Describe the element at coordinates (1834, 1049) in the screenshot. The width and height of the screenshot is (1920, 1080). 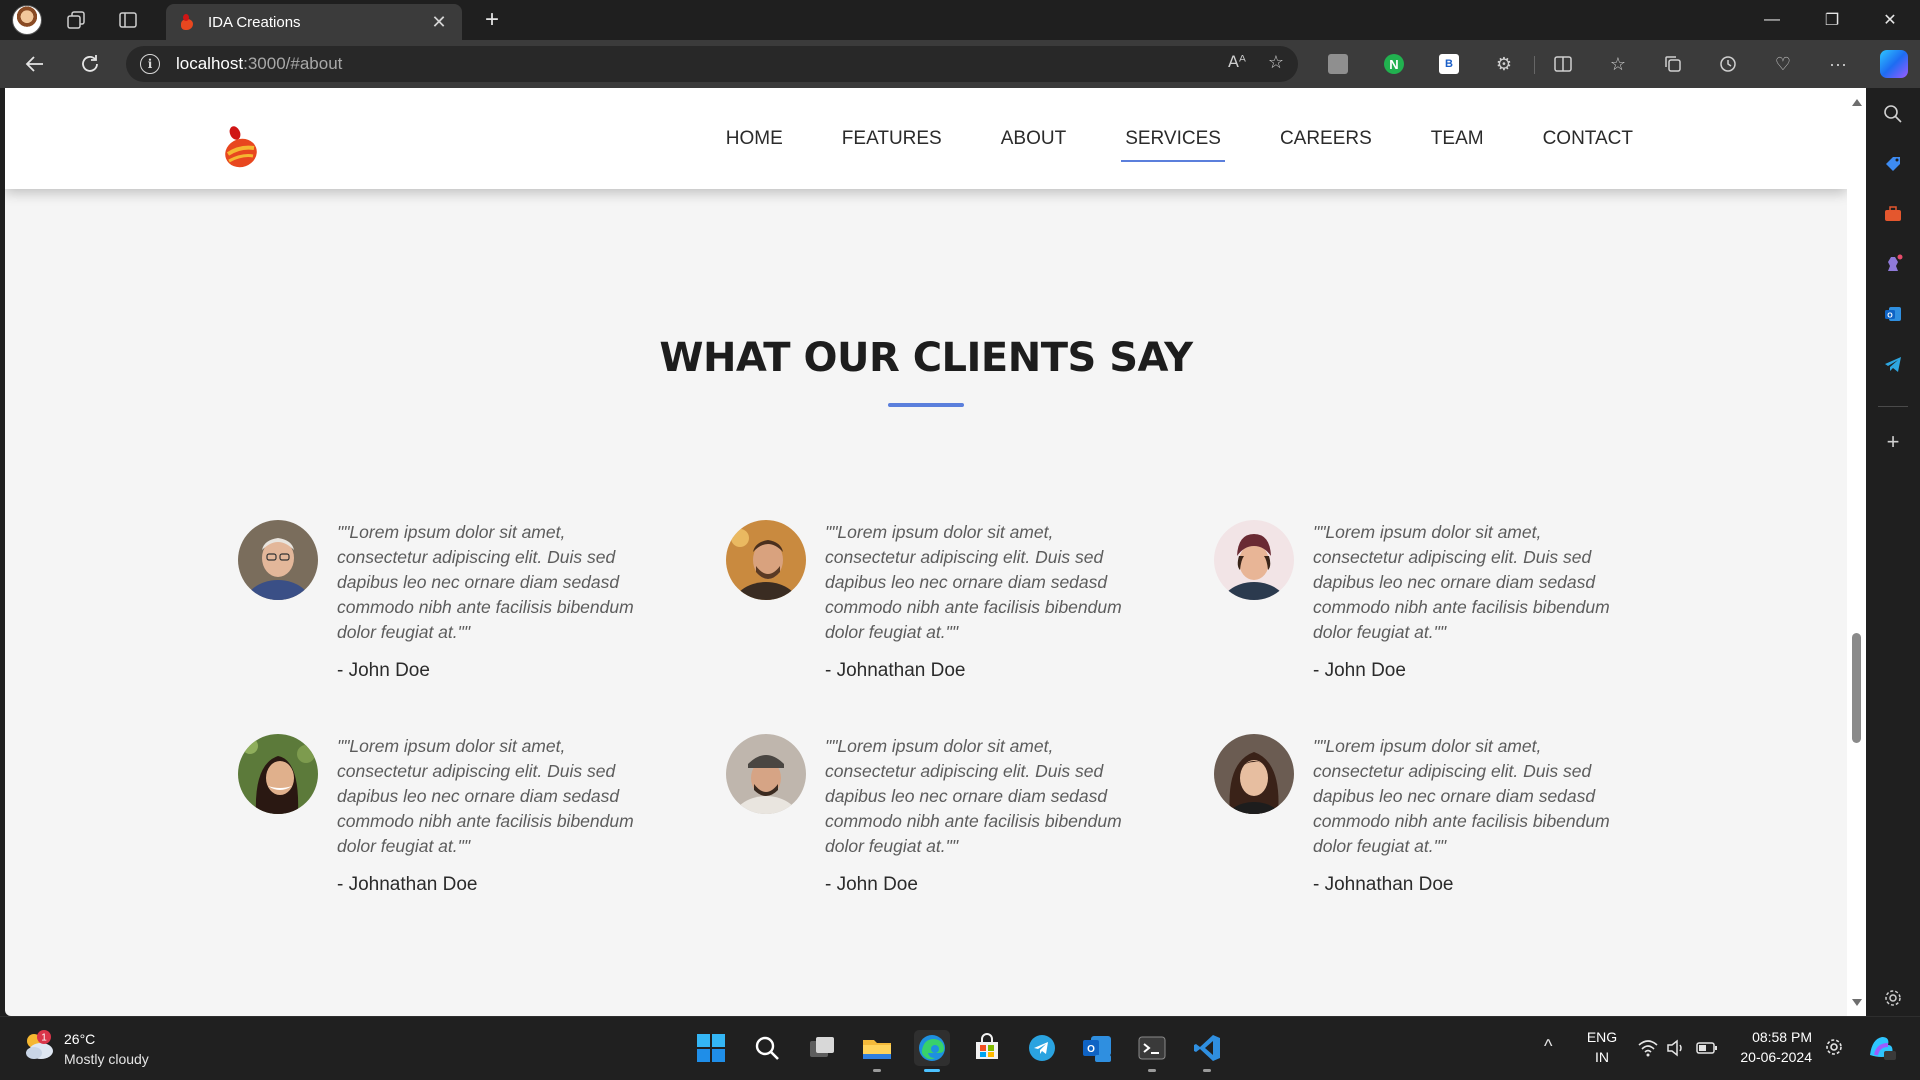
I see `notification-settings-icon` at that location.